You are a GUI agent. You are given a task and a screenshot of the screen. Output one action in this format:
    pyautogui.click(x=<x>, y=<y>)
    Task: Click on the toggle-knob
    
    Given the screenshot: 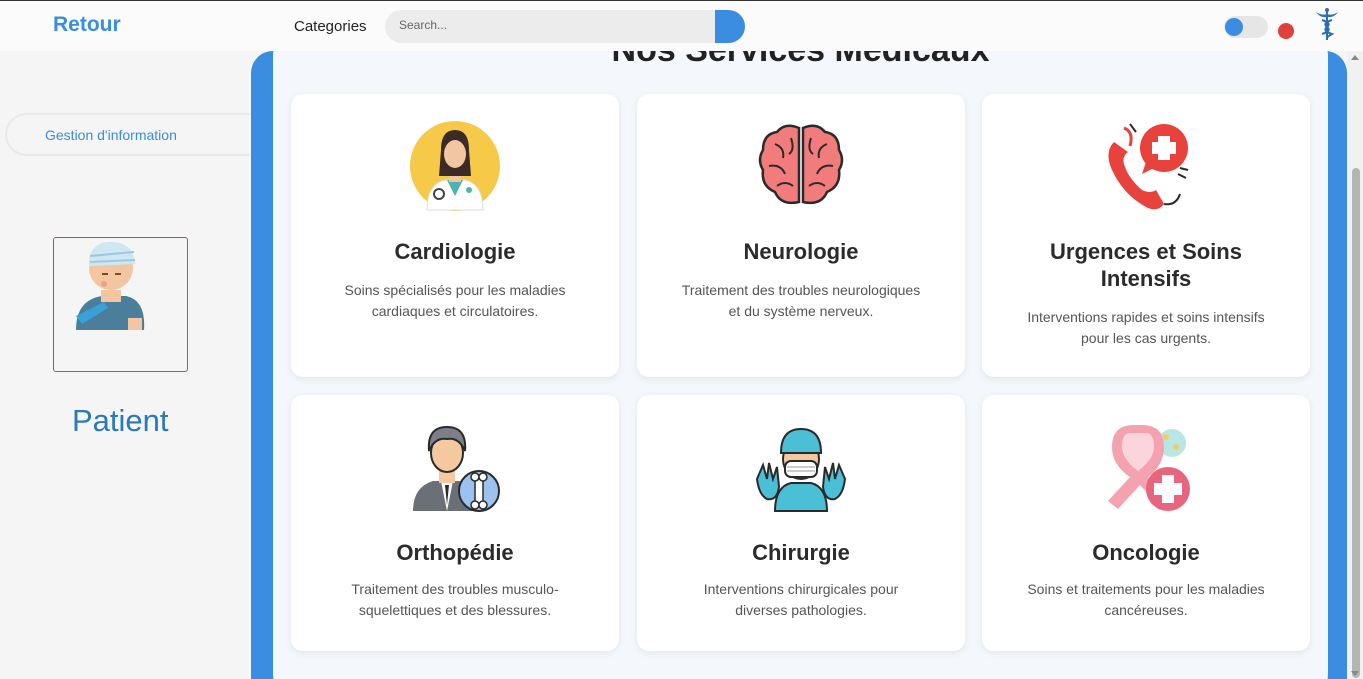 What is the action you would take?
    pyautogui.click(x=1234, y=27)
    